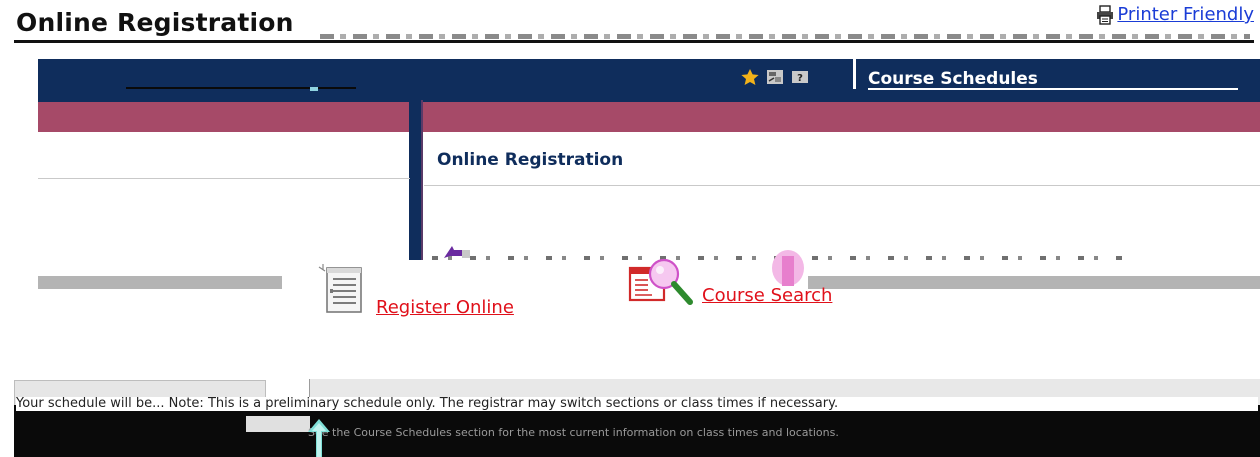 This screenshot has width=1260, height=457. I want to click on navigation-bar, so click(649, 80).